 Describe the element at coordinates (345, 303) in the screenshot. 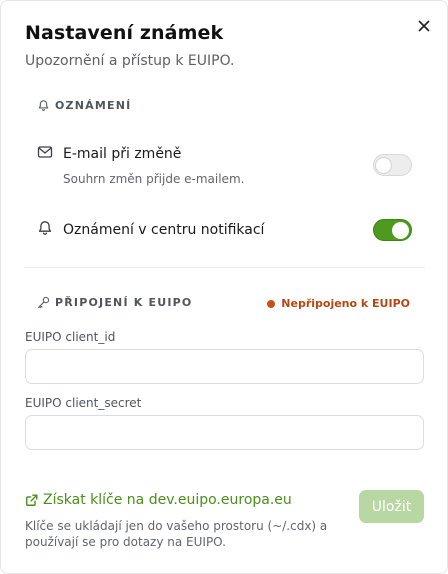

I see `connection-status-text: Nepřipojeno k EUIPO` at that location.